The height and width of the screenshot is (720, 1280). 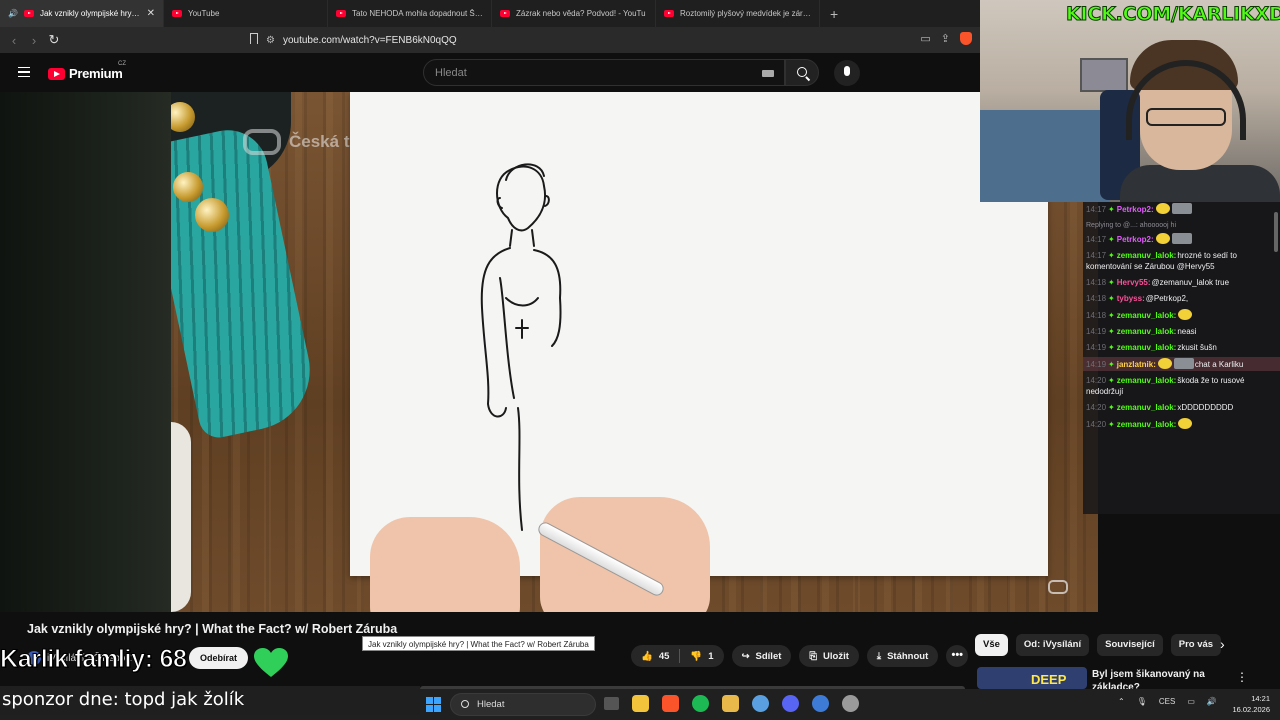 I want to click on search-button, so click(x=802, y=72).